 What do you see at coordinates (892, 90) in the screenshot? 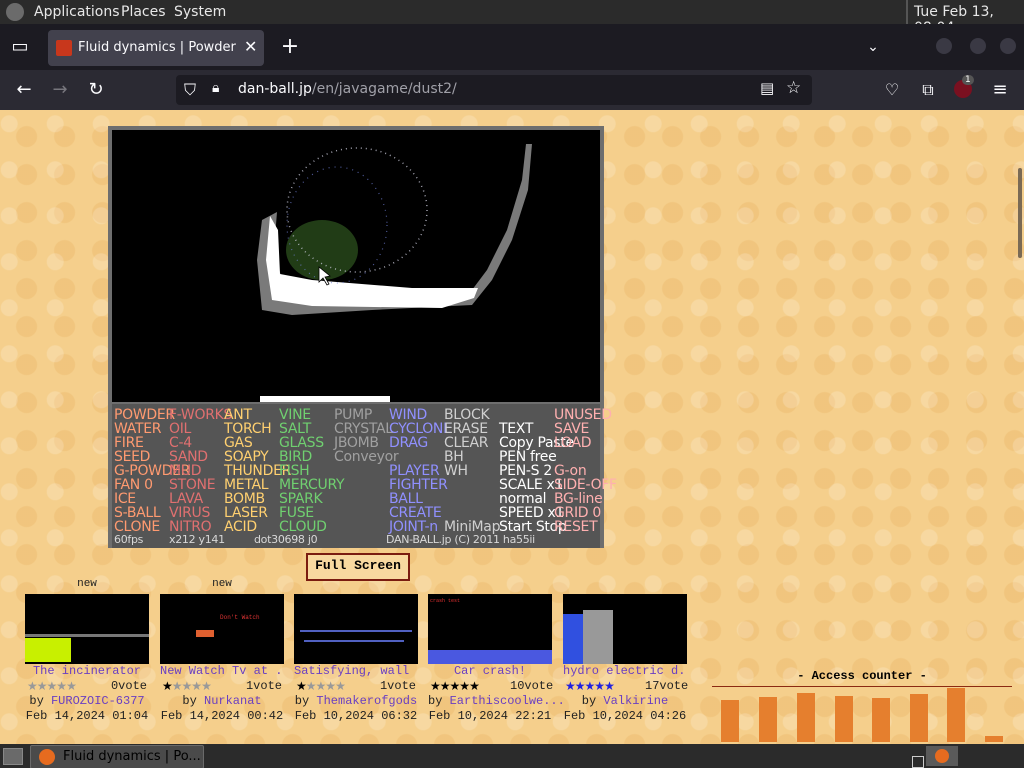
I see `pocket-icon: ♡` at bounding box center [892, 90].